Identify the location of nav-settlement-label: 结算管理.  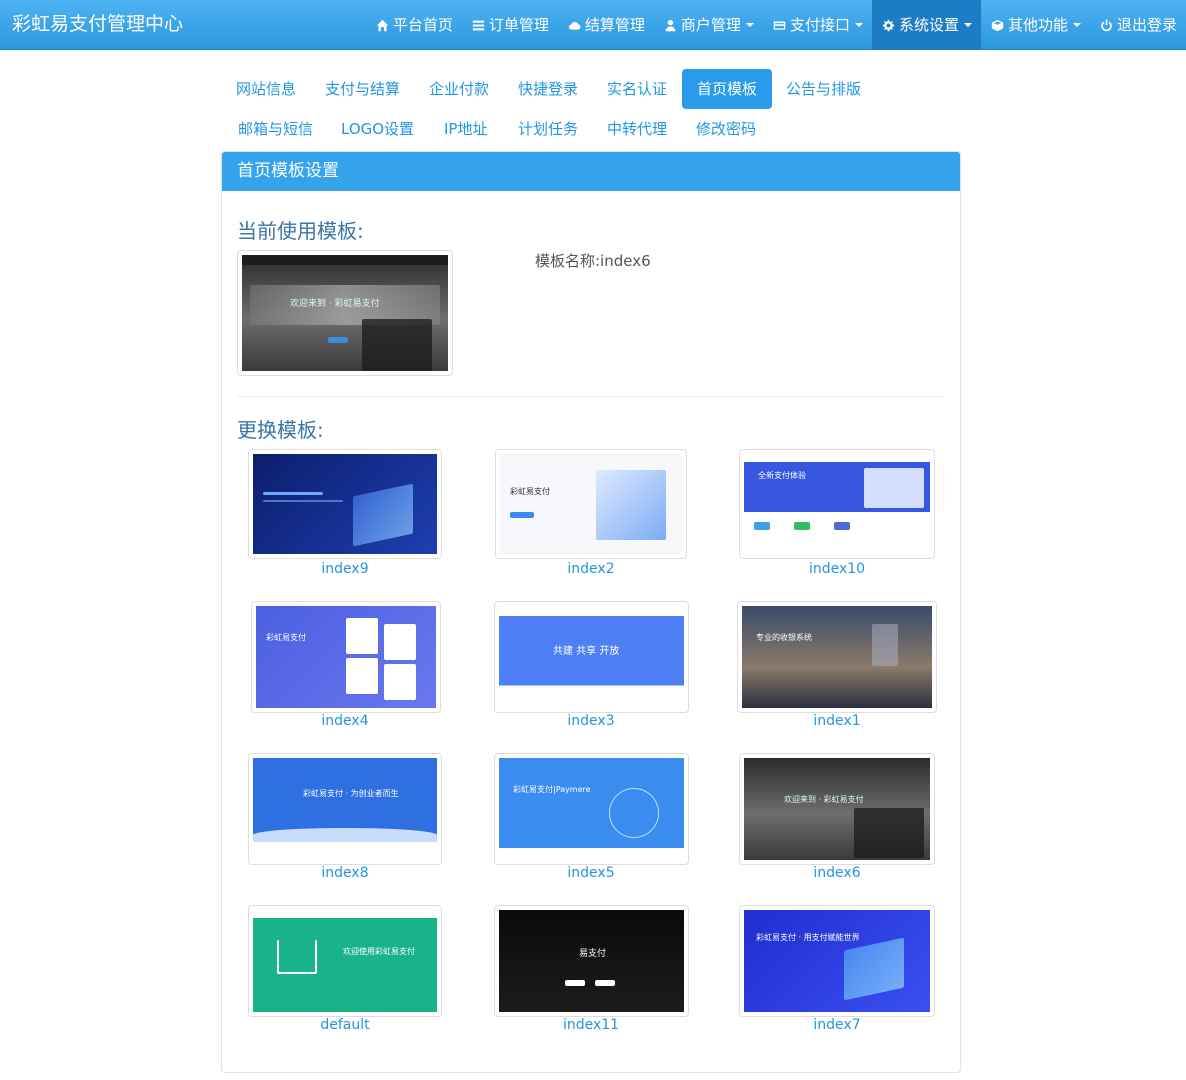
(614, 25).